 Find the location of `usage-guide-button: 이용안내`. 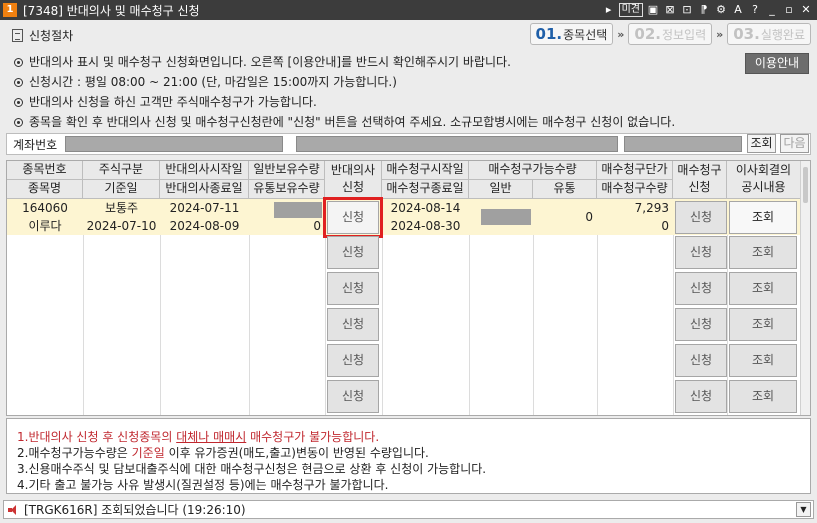

usage-guide-button: 이용안내 is located at coordinates (777, 63).